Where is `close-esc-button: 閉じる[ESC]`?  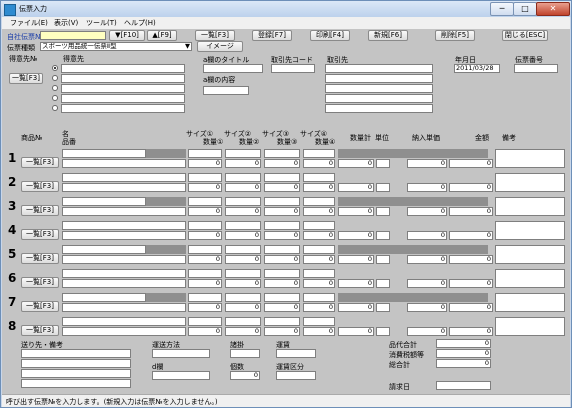
close-esc-button: 閉じる[ESC] is located at coordinates (525, 35).